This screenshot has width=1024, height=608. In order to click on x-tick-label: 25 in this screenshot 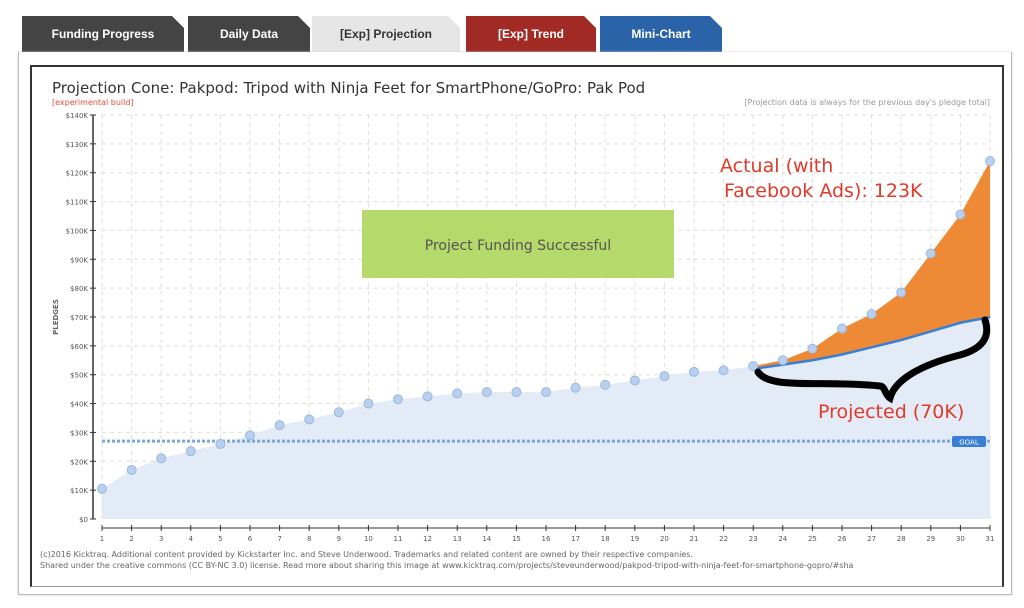, I will do `click(812, 539)`.